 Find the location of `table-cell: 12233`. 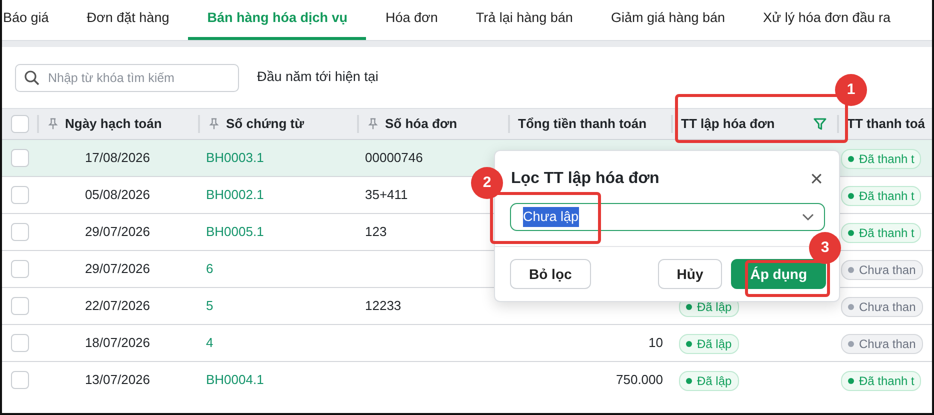

table-cell: 12233 is located at coordinates (383, 306).